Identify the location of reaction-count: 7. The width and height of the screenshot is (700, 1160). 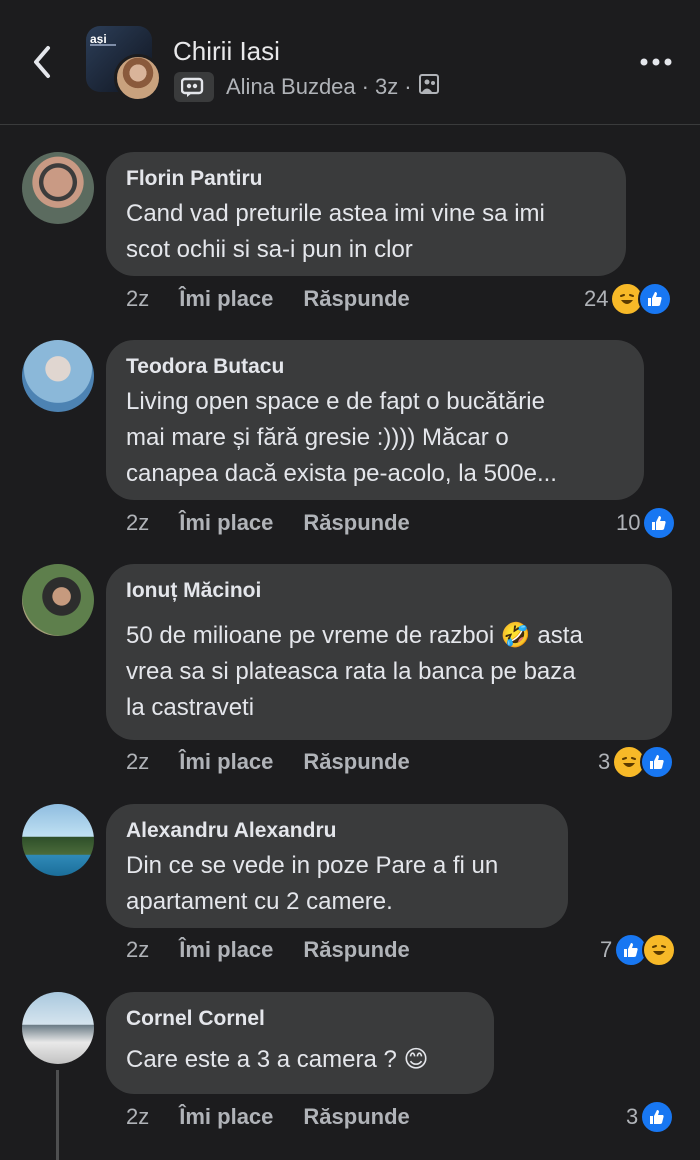
(606, 949).